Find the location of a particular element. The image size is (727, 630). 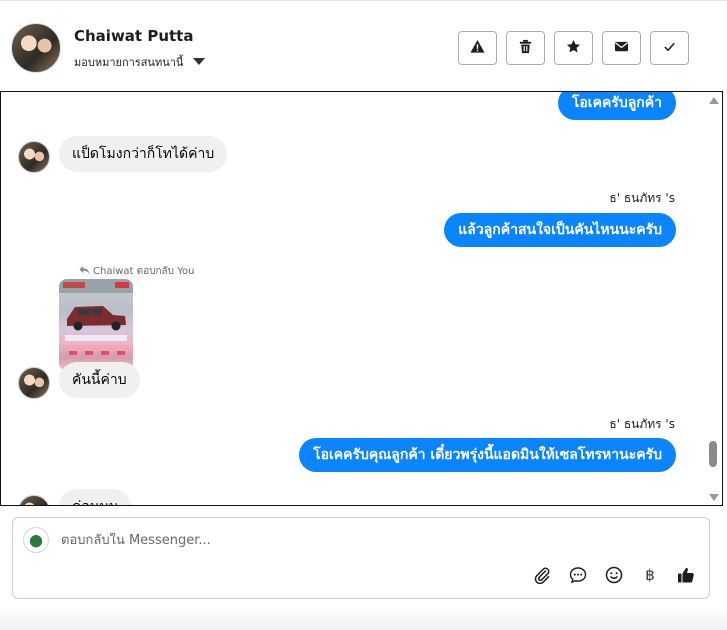

trash-icon is located at coordinates (525, 48).